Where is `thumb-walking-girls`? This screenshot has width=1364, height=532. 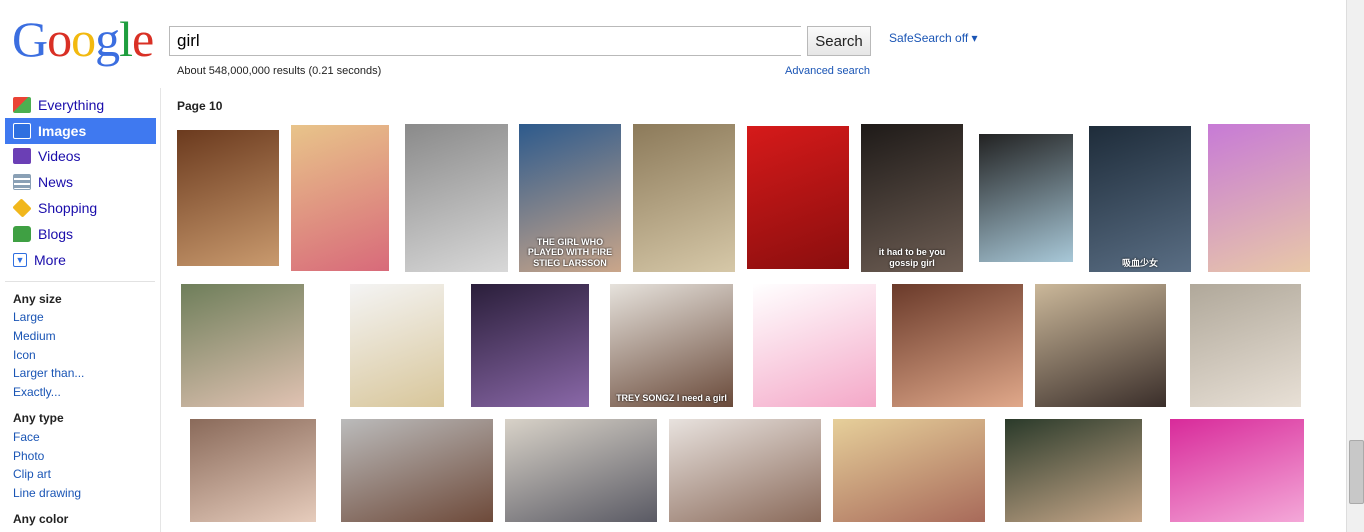 thumb-walking-girls is located at coordinates (1245, 345).